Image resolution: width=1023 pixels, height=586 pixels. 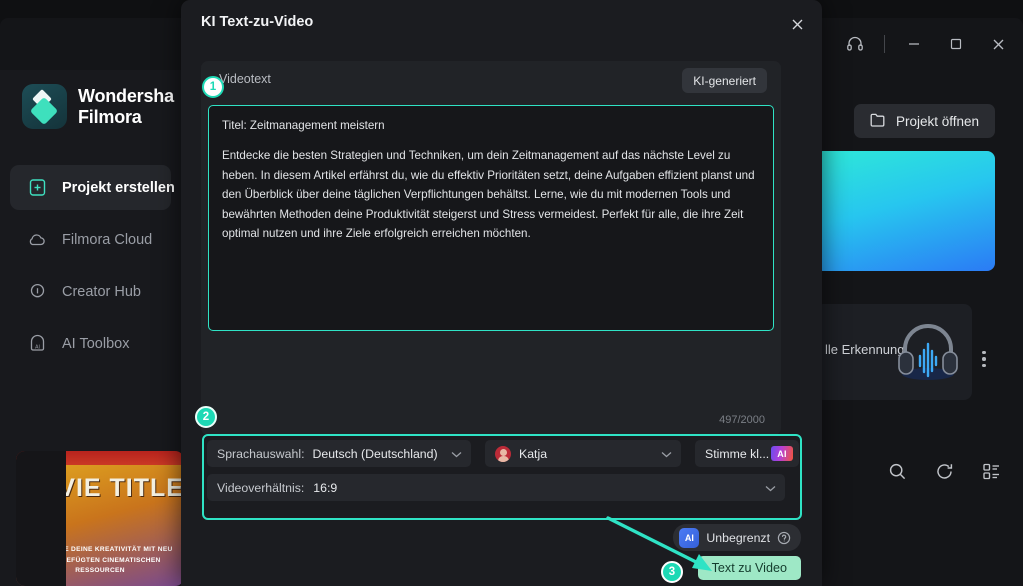 I want to click on video-ratio-label: Videoverhältnis:, so click(x=261, y=487).